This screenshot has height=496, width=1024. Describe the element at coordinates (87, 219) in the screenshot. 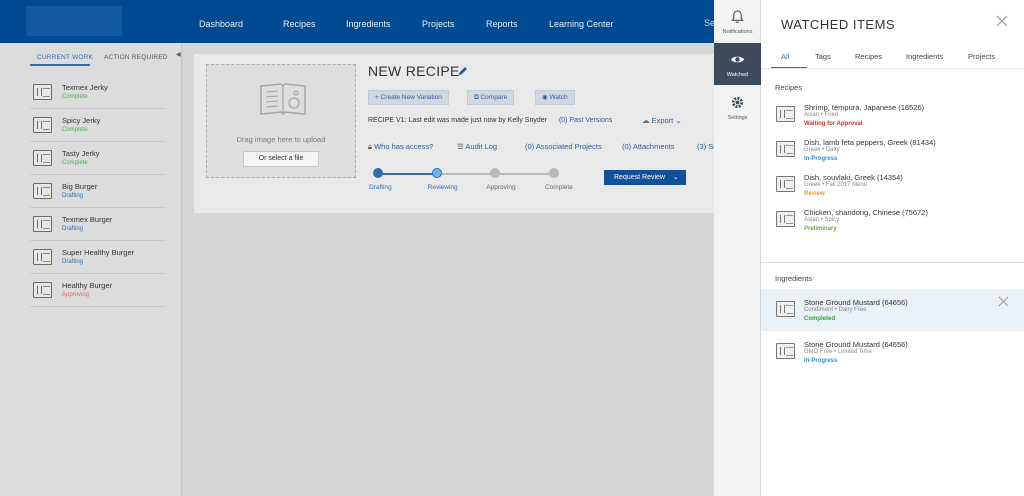

I see `list-item-name: Texmex Burger` at that location.